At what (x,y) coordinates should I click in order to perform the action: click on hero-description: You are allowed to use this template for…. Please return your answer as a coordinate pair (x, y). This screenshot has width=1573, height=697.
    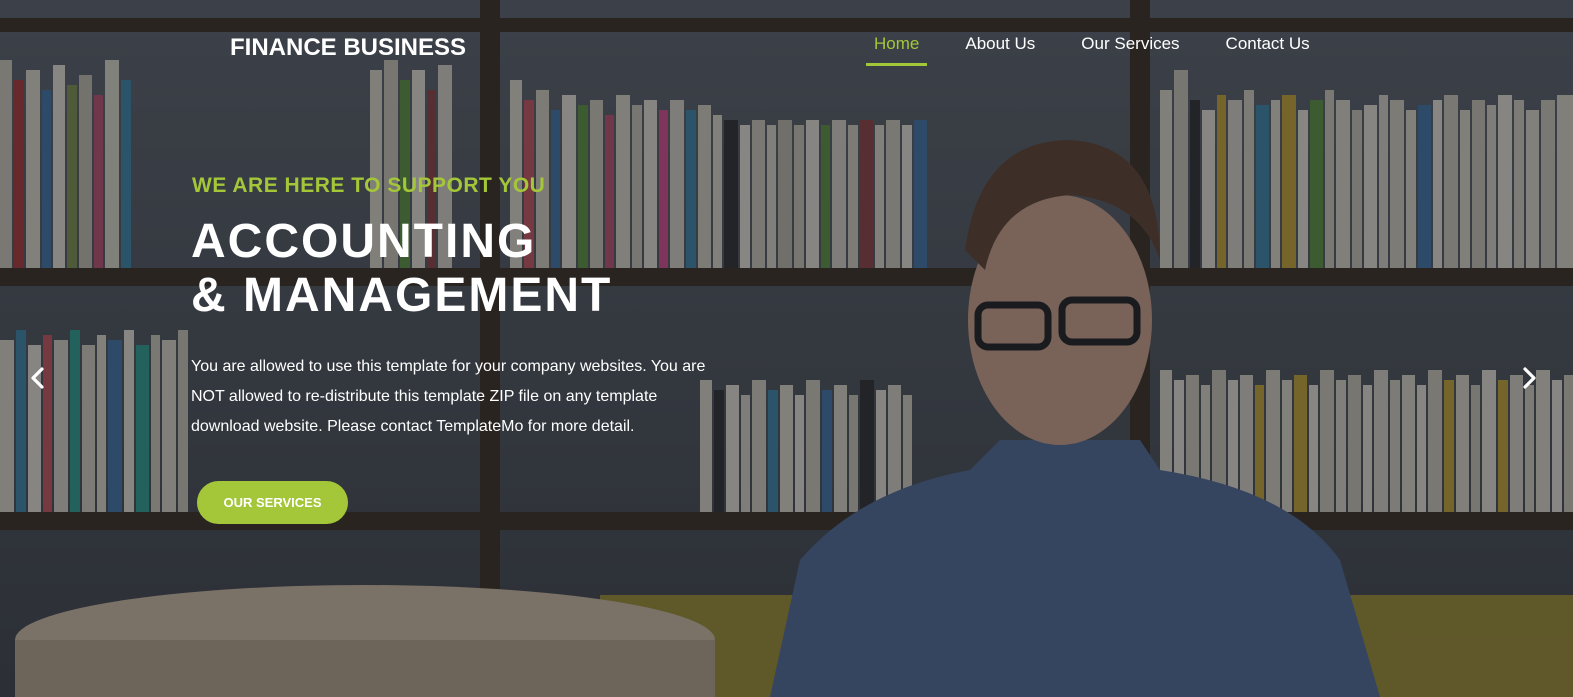
    Looking at the image, I should click on (471, 397).